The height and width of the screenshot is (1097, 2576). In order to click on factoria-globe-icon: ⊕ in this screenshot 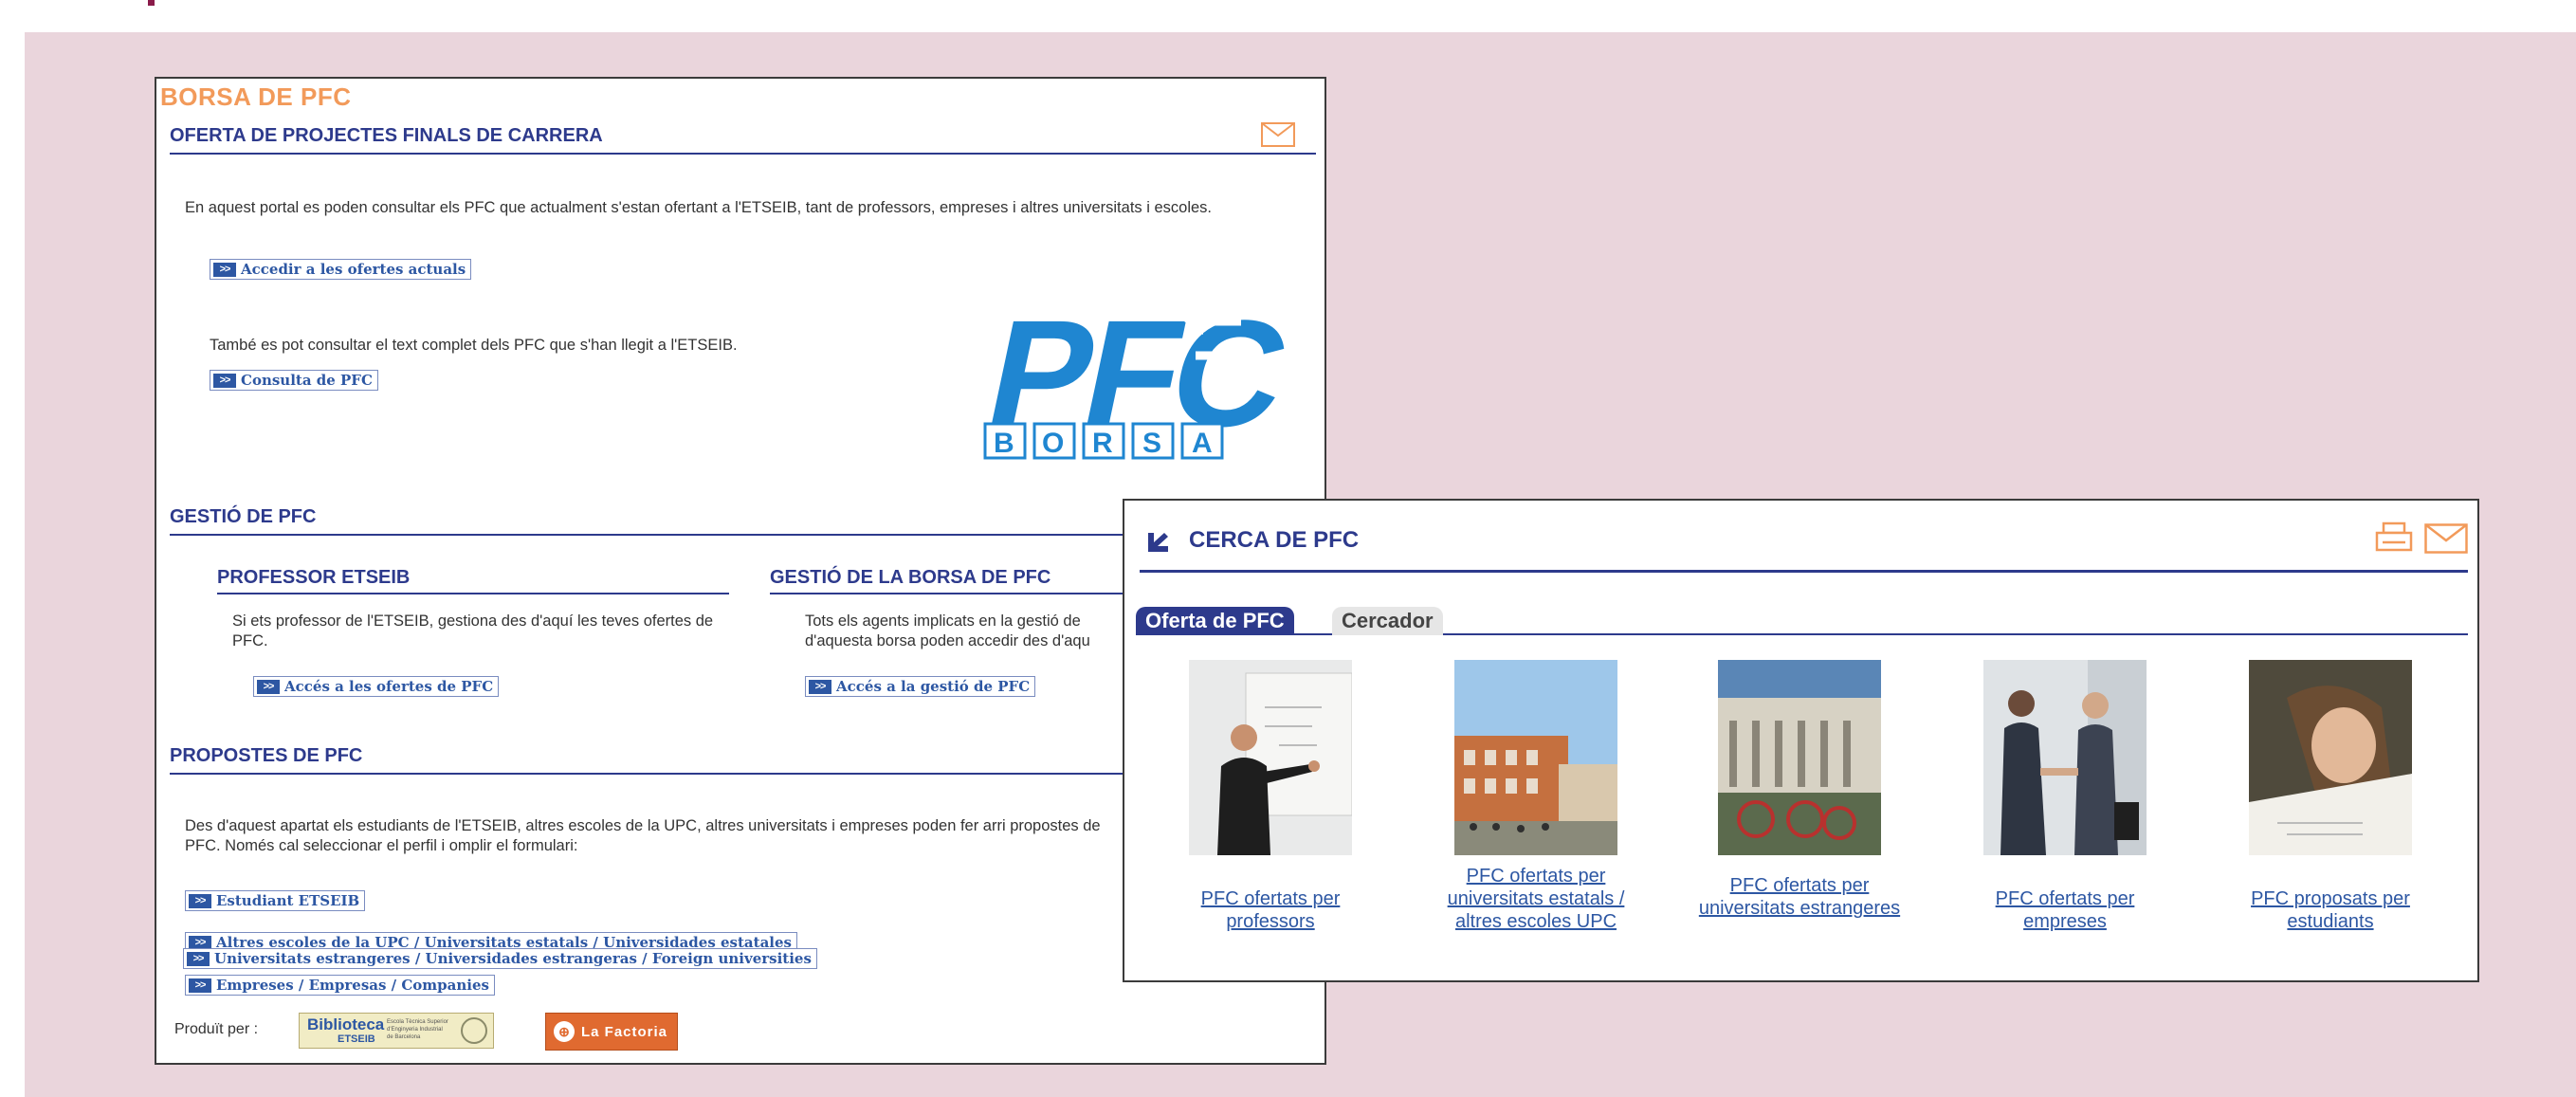, I will do `click(564, 1031)`.